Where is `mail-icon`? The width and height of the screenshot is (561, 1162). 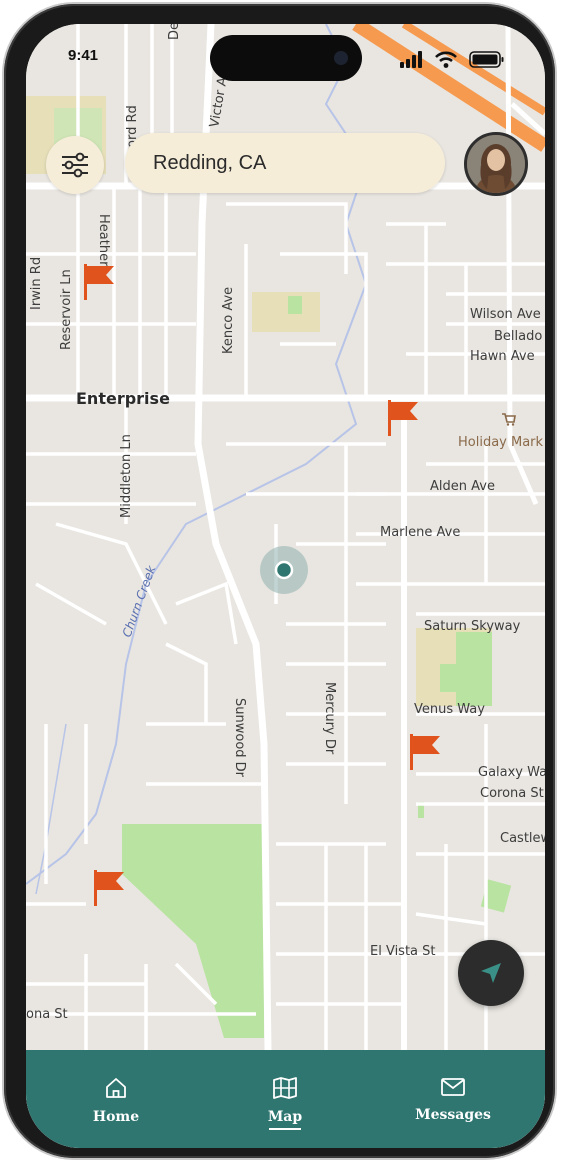 mail-icon is located at coordinates (453, 1087).